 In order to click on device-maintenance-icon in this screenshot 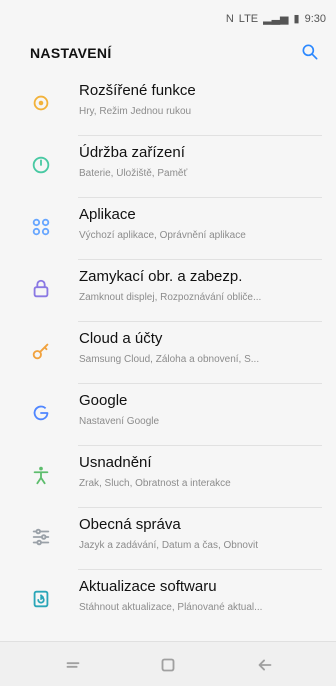, I will do `click(41, 165)`.